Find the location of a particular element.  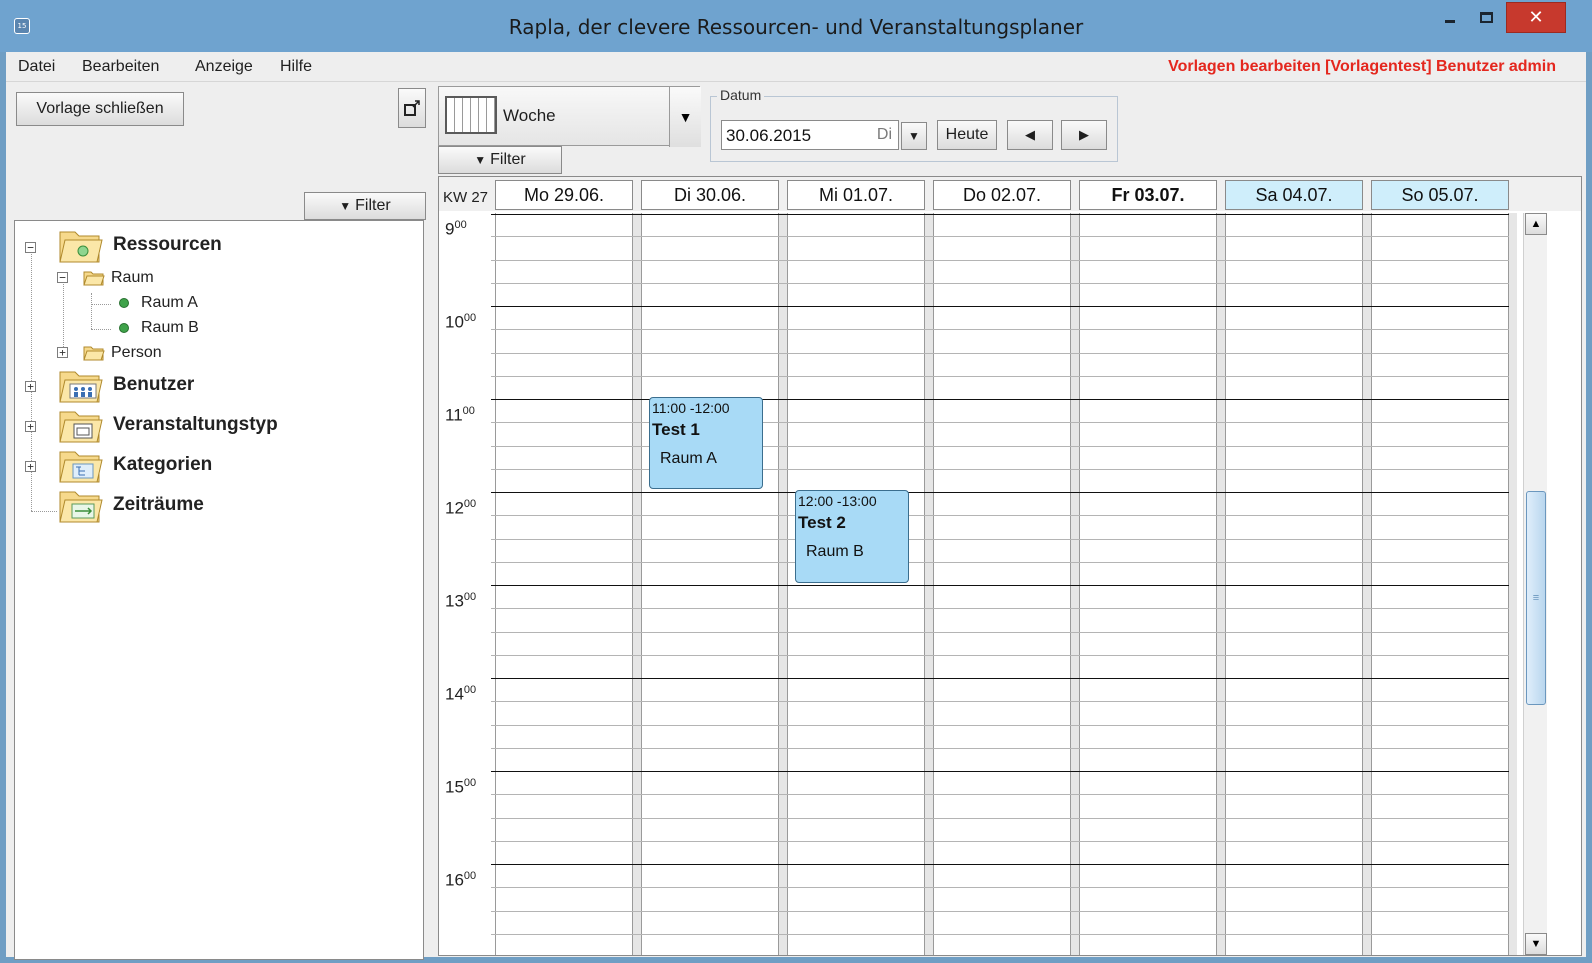

event-time: 12:00 -13:00 is located at coordinates (837, 501).